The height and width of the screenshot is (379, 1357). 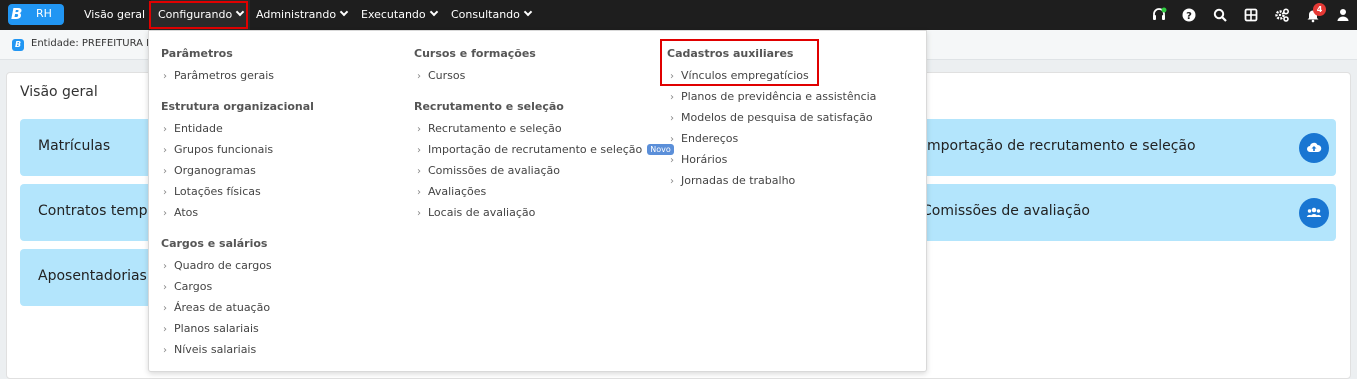 I want to click on nav-executando: Executando, so click(x=399, y=15).